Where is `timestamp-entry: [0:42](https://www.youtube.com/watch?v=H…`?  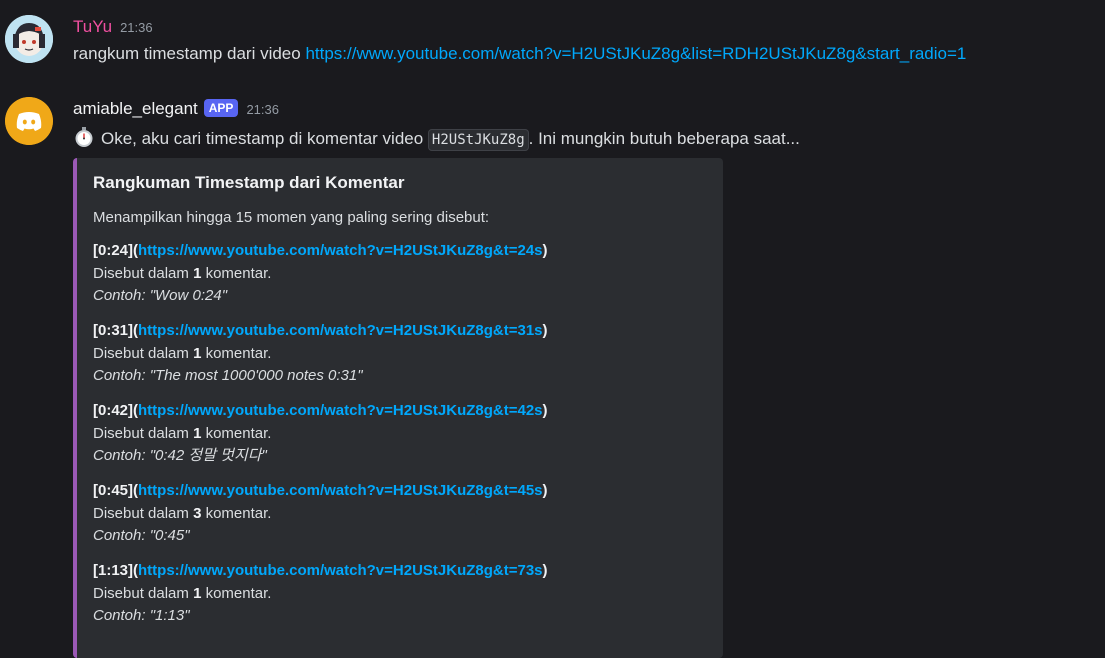 timestamp-entry: [0:42](https://www.youtube.com/watch?v=H… is located at coordinates (320, 434).